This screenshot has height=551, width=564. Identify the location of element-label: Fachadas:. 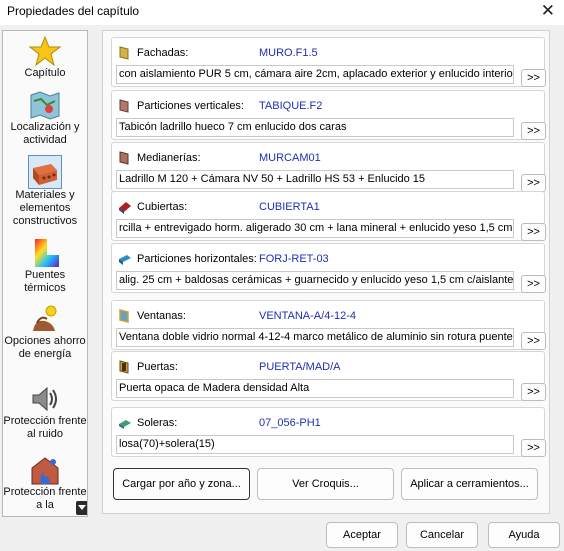
(163, 53).